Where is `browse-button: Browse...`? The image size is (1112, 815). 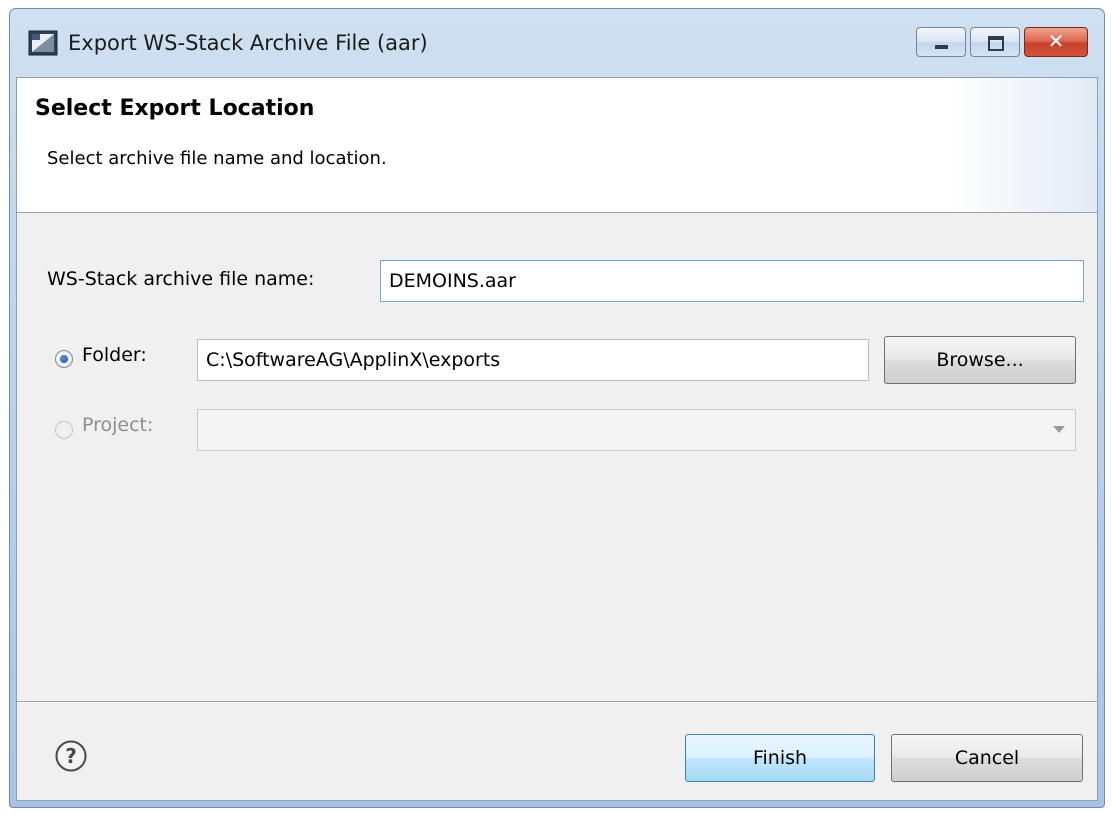
browse-button: Browse... is located at coordinates (980, 360).